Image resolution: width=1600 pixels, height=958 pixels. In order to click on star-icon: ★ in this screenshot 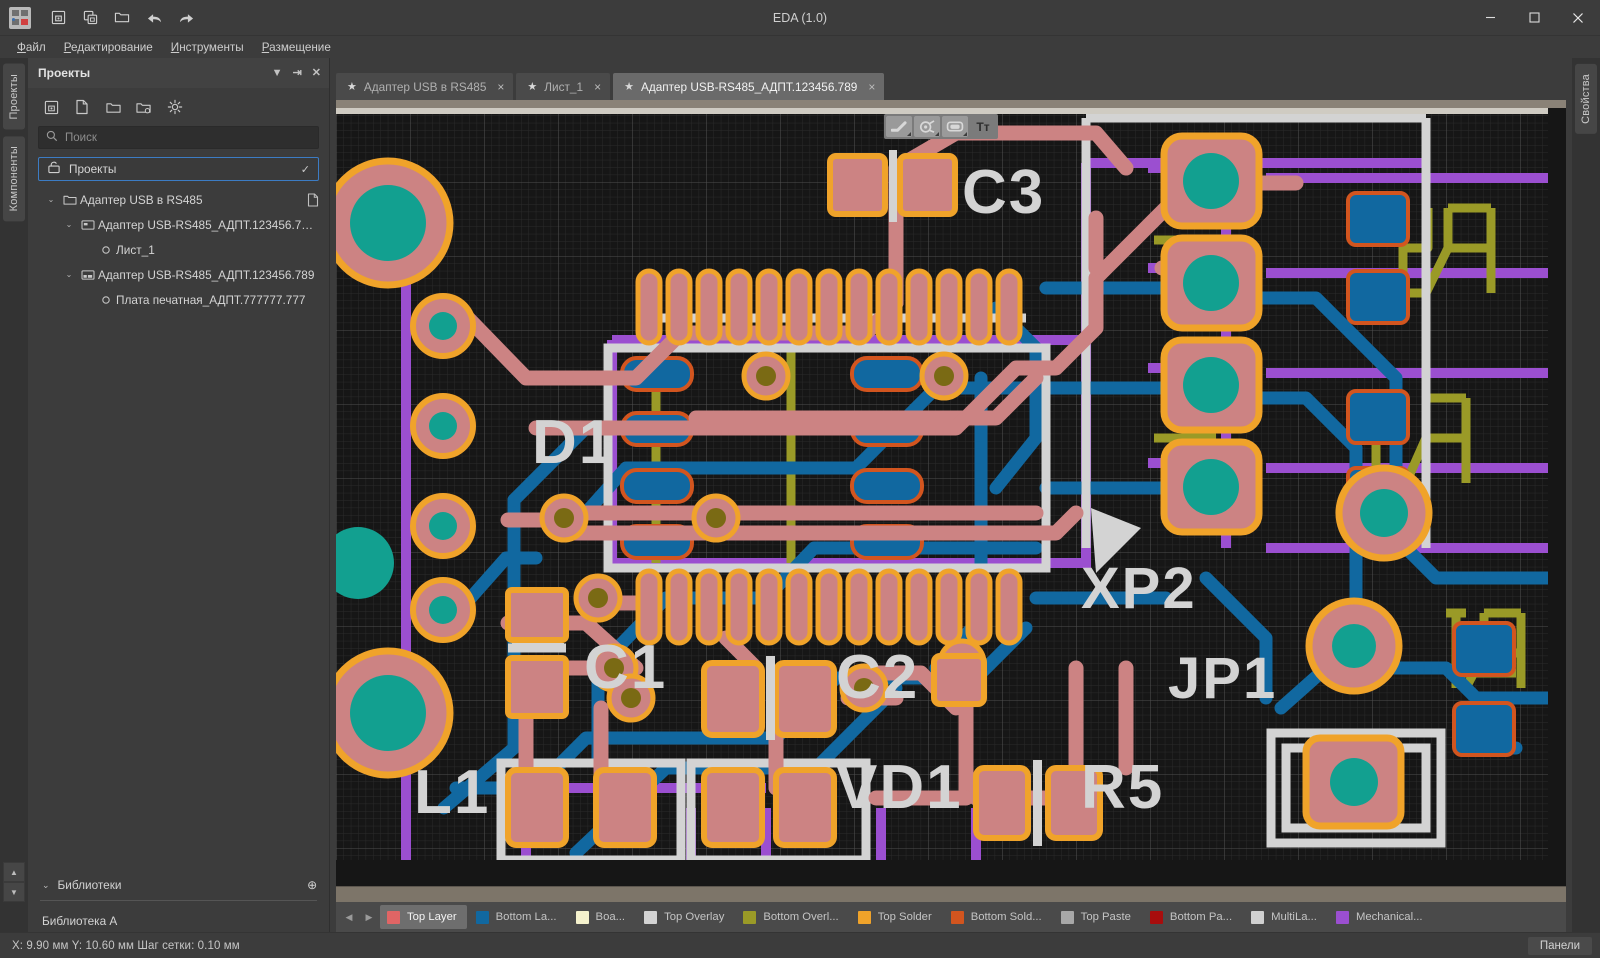, I will do `click(352, 87)`.